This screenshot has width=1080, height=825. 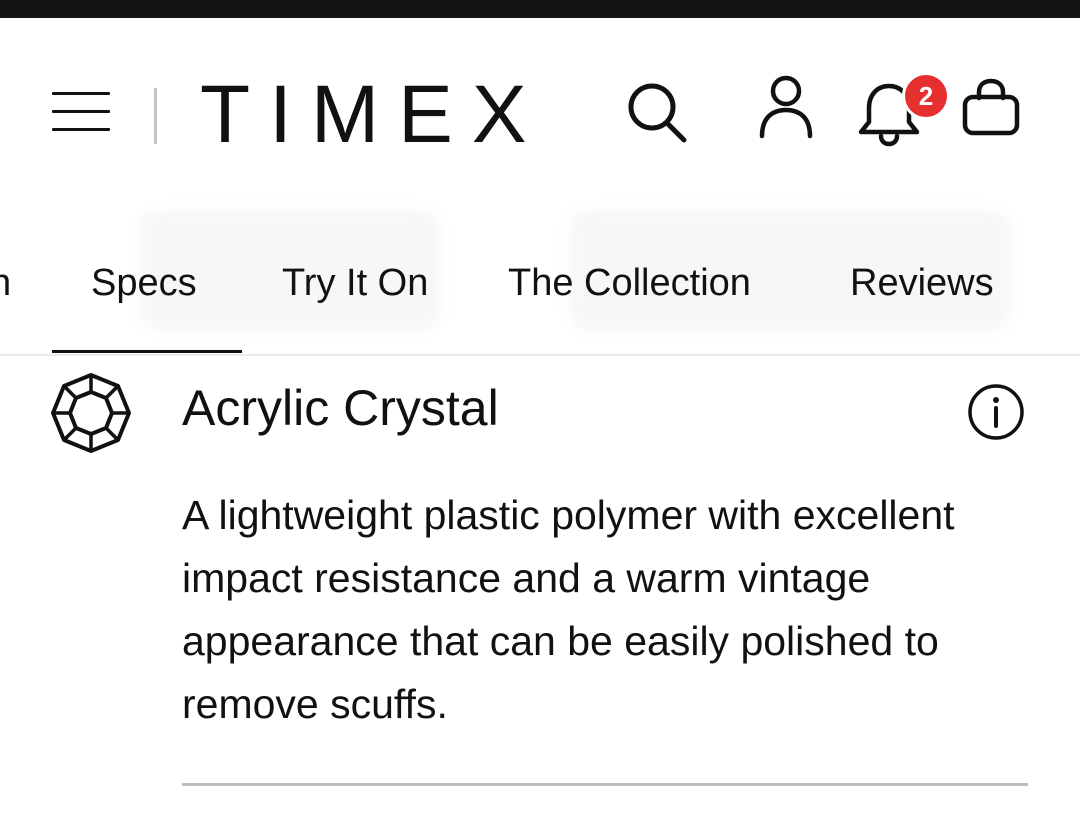 What do you see at coordinates (91, 413) in the screenshot?
I see `crystal-gem-icon` at bounding box center [91, 413].